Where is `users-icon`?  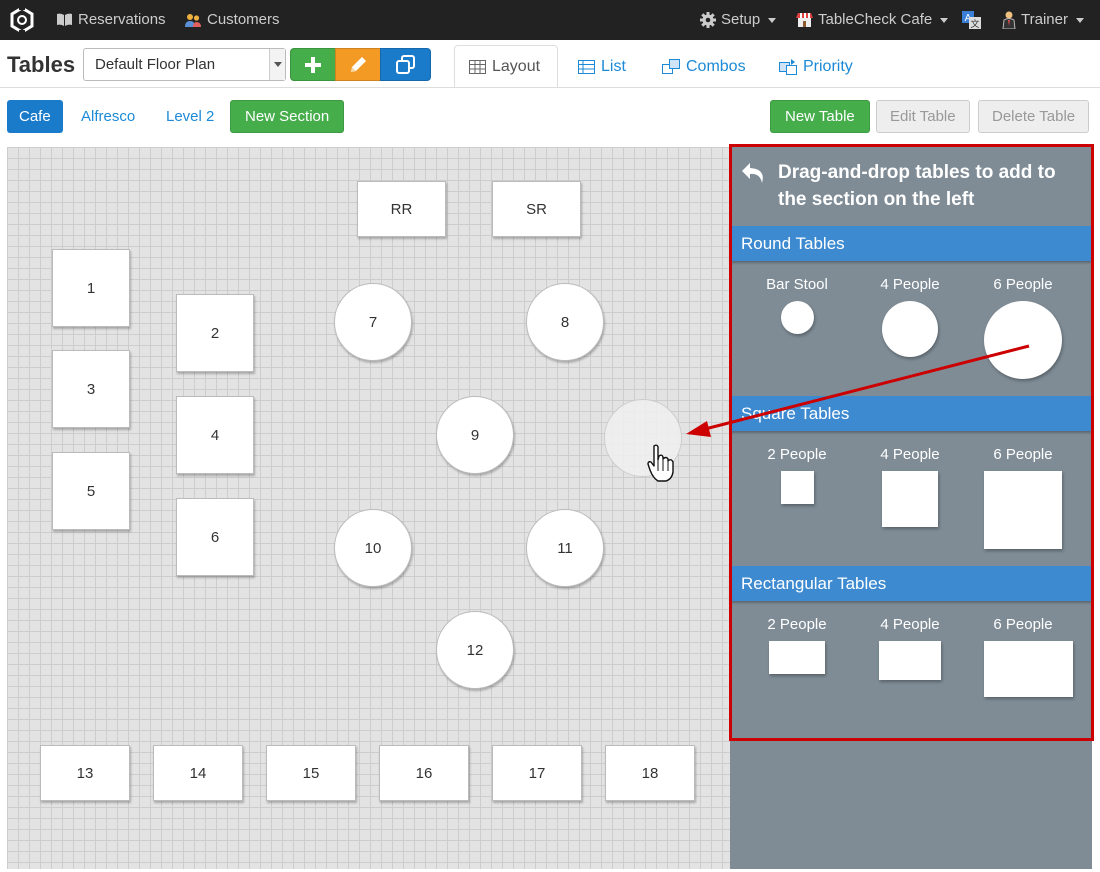 users-icon is located at coordinates (193, 20).